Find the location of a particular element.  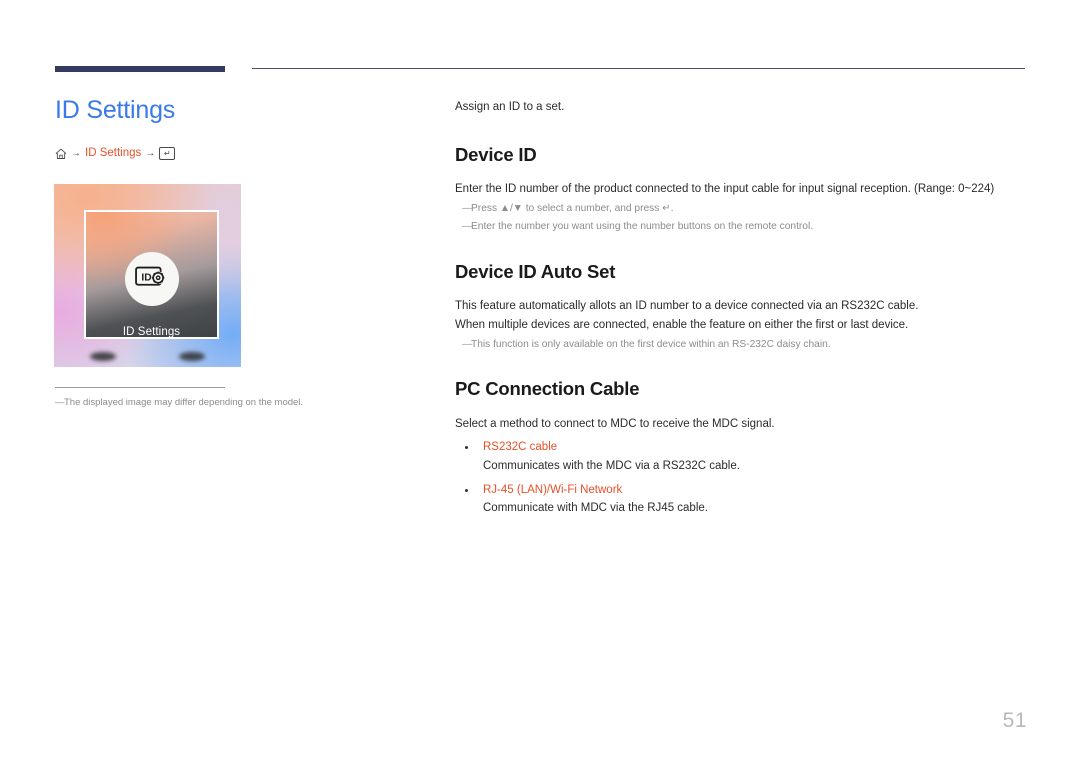

footnote-dash: ― is located at coordinates (60, 402).